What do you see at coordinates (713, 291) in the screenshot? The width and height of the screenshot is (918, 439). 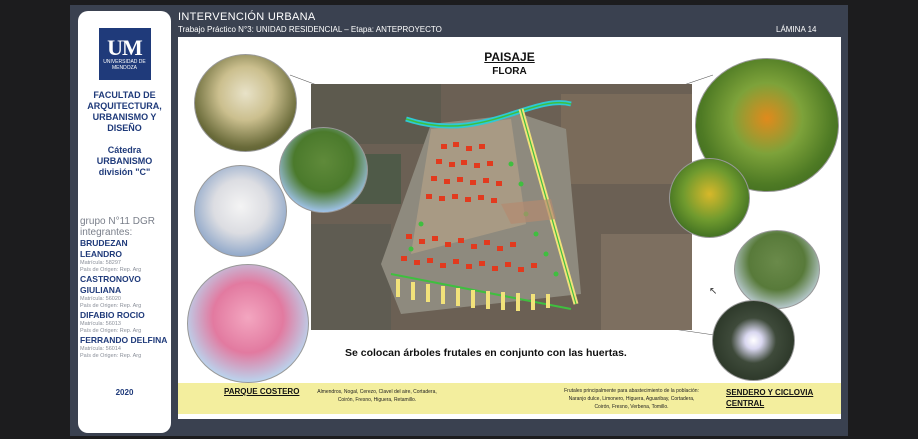 I see `mouse-cursor-icon: ↖` at bounding box center [713, 291].